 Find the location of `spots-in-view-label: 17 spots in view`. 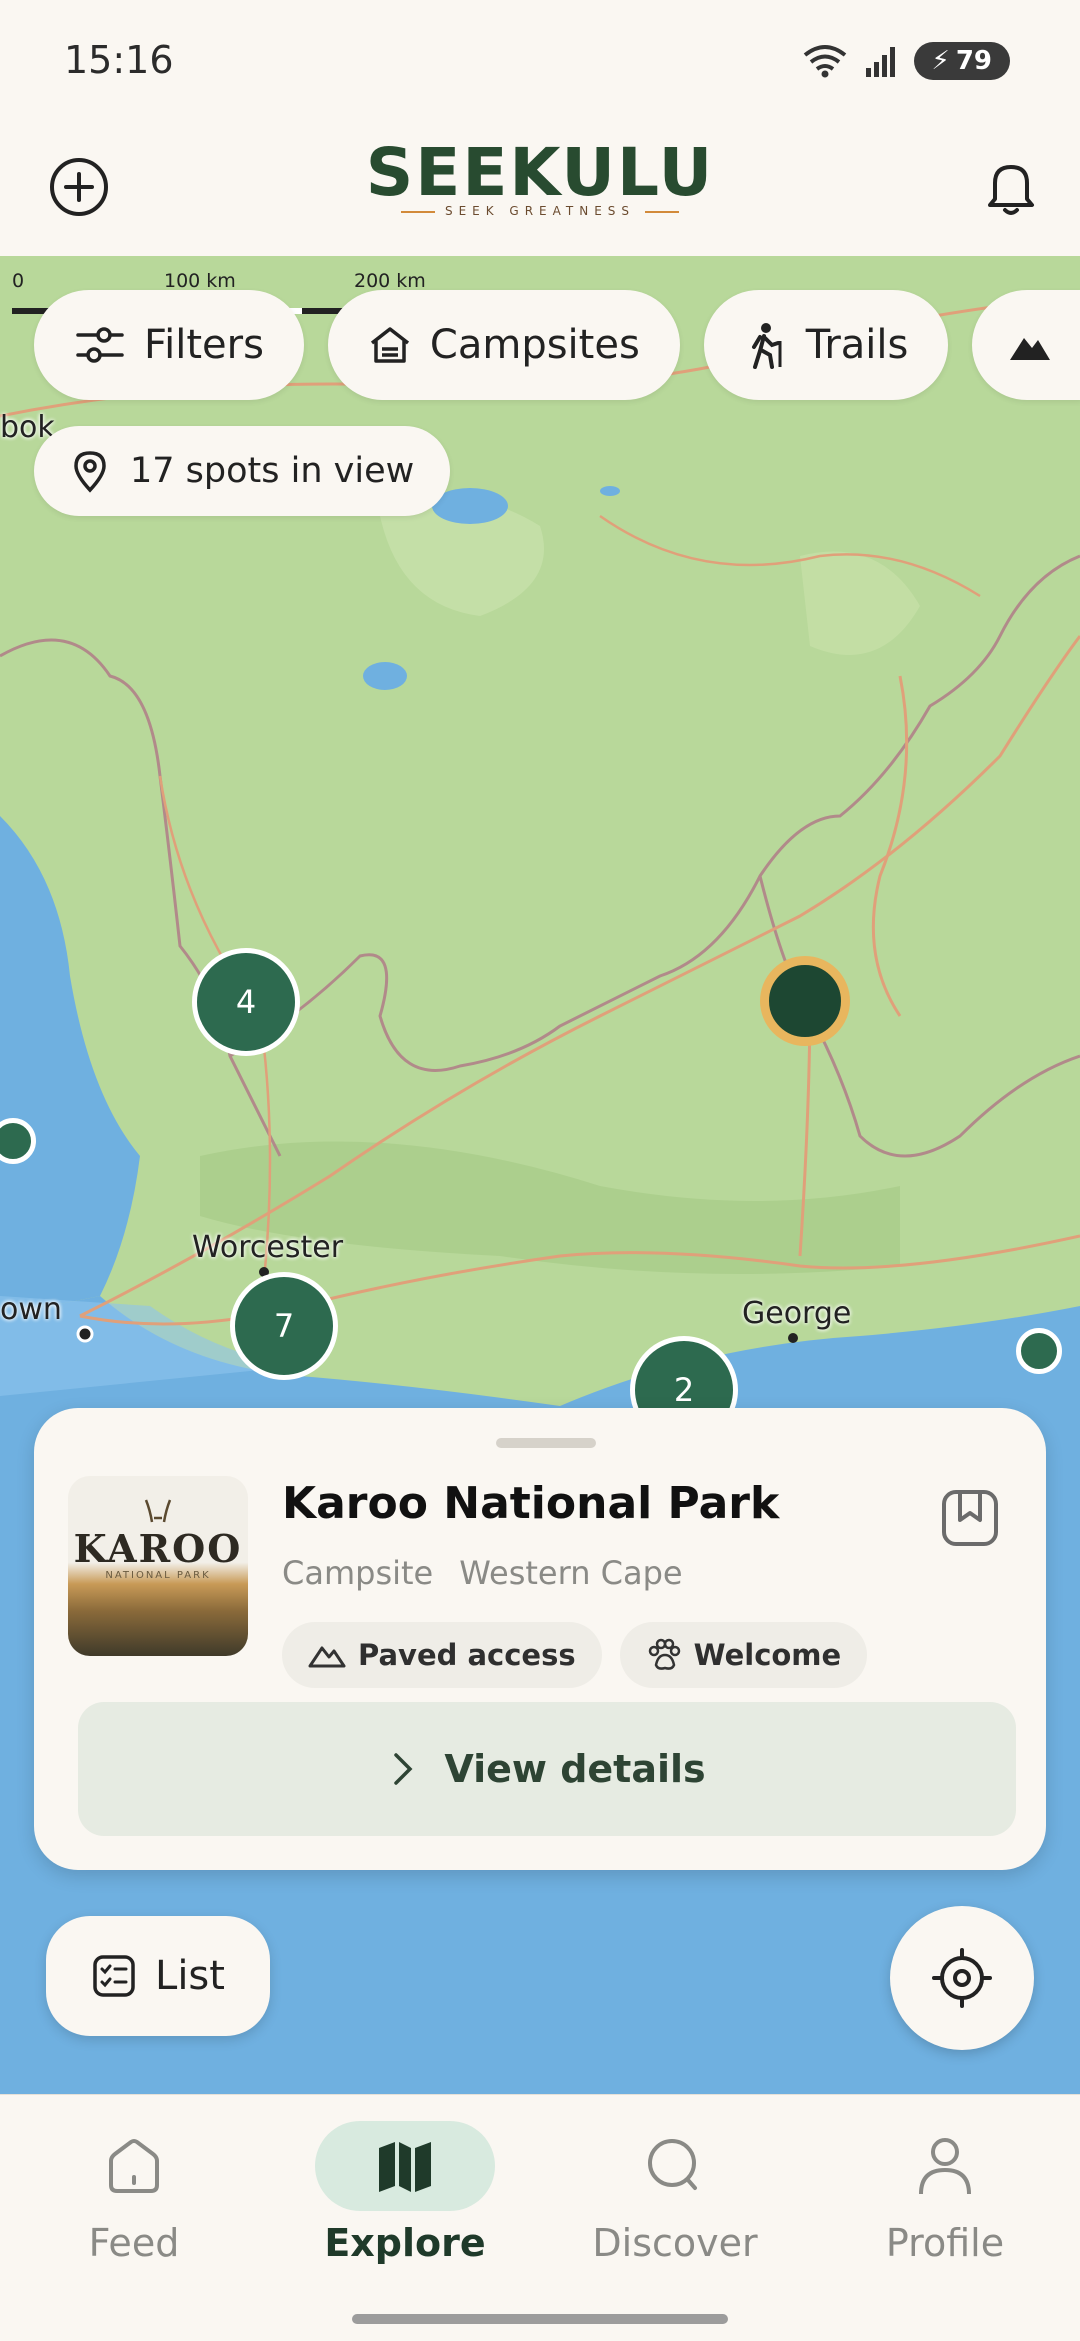

spots-in-view-label: 17 spots in view is located at coordinates (272, 471).